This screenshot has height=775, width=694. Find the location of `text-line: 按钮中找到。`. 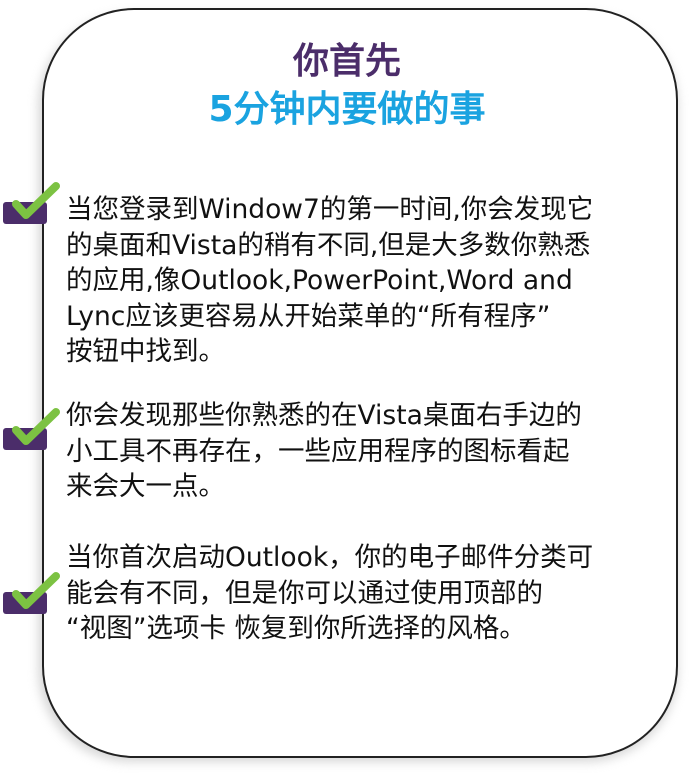

text-line: 按钮中找到。 is located at coordinates (145, 351).